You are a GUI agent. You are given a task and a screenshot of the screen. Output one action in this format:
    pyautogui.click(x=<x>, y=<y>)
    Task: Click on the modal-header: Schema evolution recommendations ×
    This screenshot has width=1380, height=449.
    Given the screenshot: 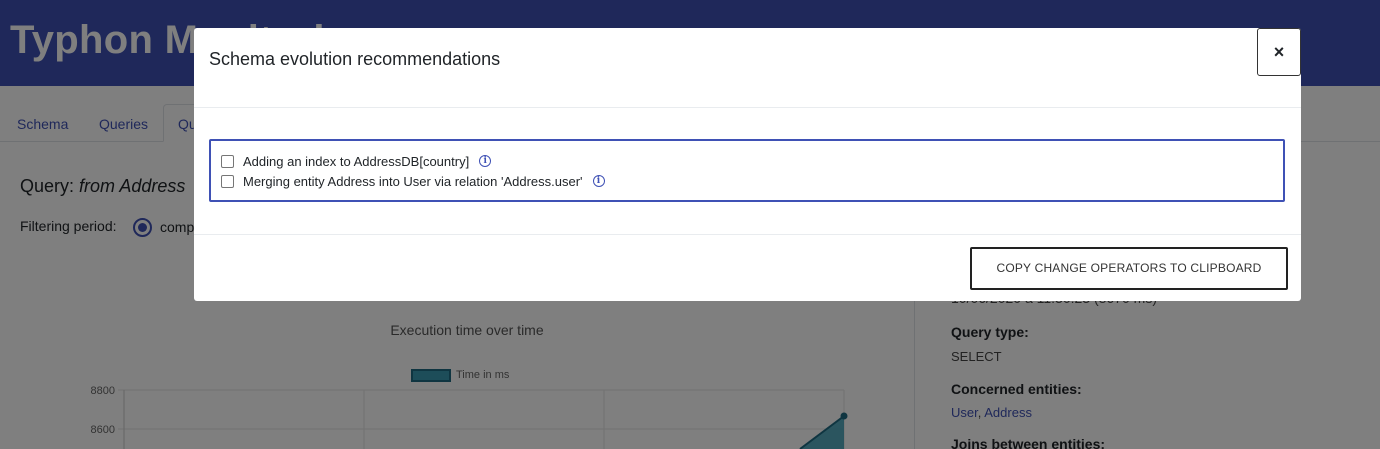 What is the action you would take?
    pyautogui.click(x=747, y=68)
    